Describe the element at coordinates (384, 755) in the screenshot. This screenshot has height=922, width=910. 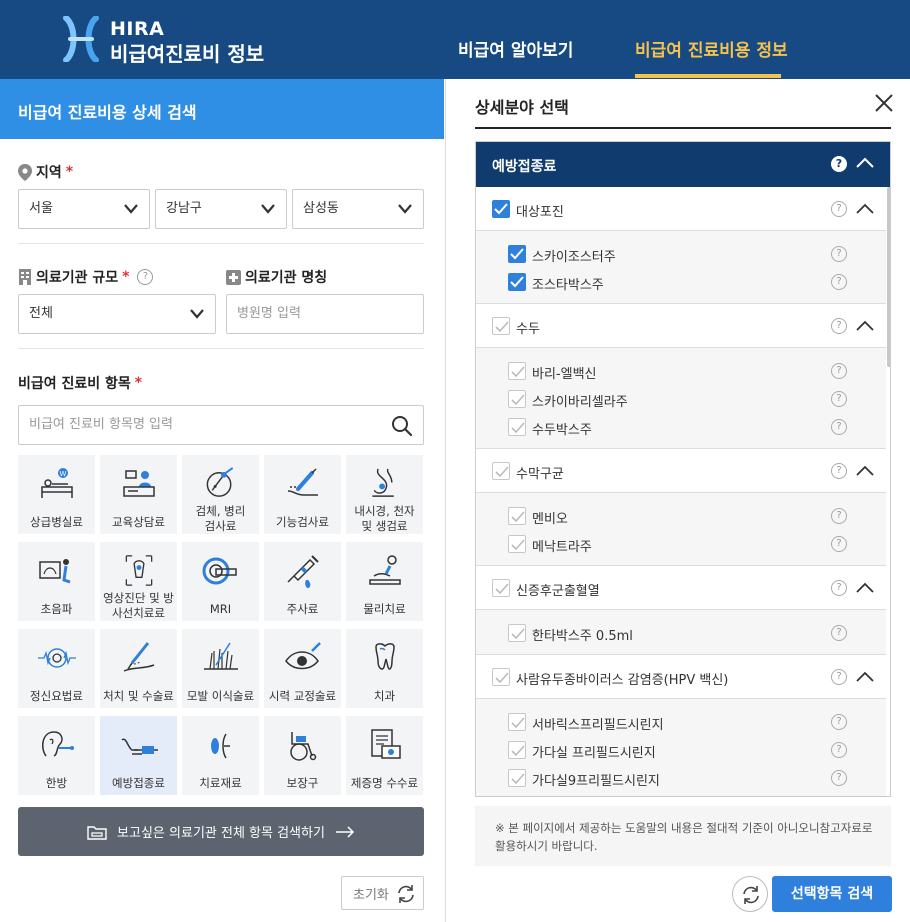
I see `tile-certificate-fee: 제증명 수수료` at that location.